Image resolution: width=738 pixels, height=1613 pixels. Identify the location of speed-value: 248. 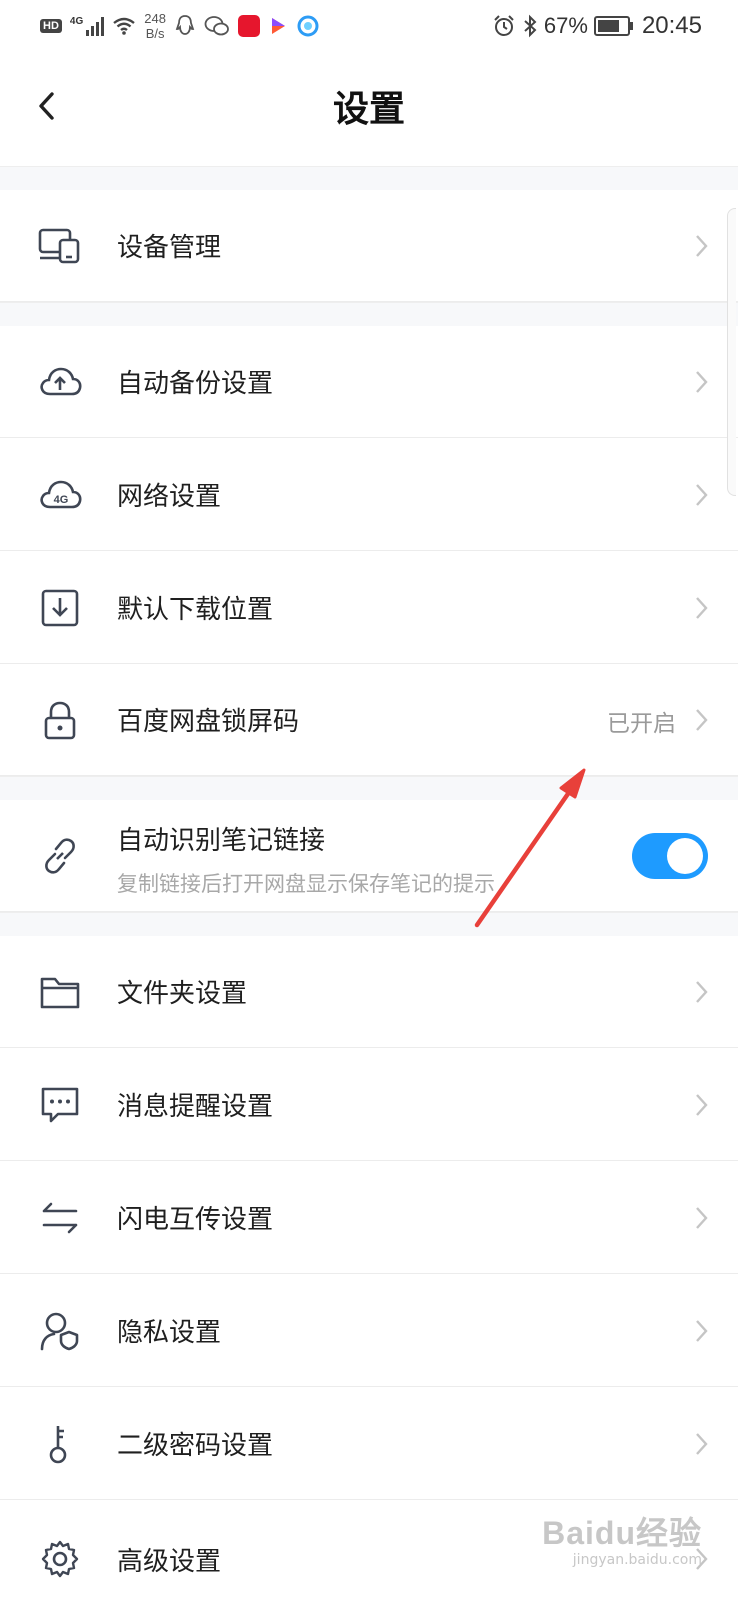
(155, 18).